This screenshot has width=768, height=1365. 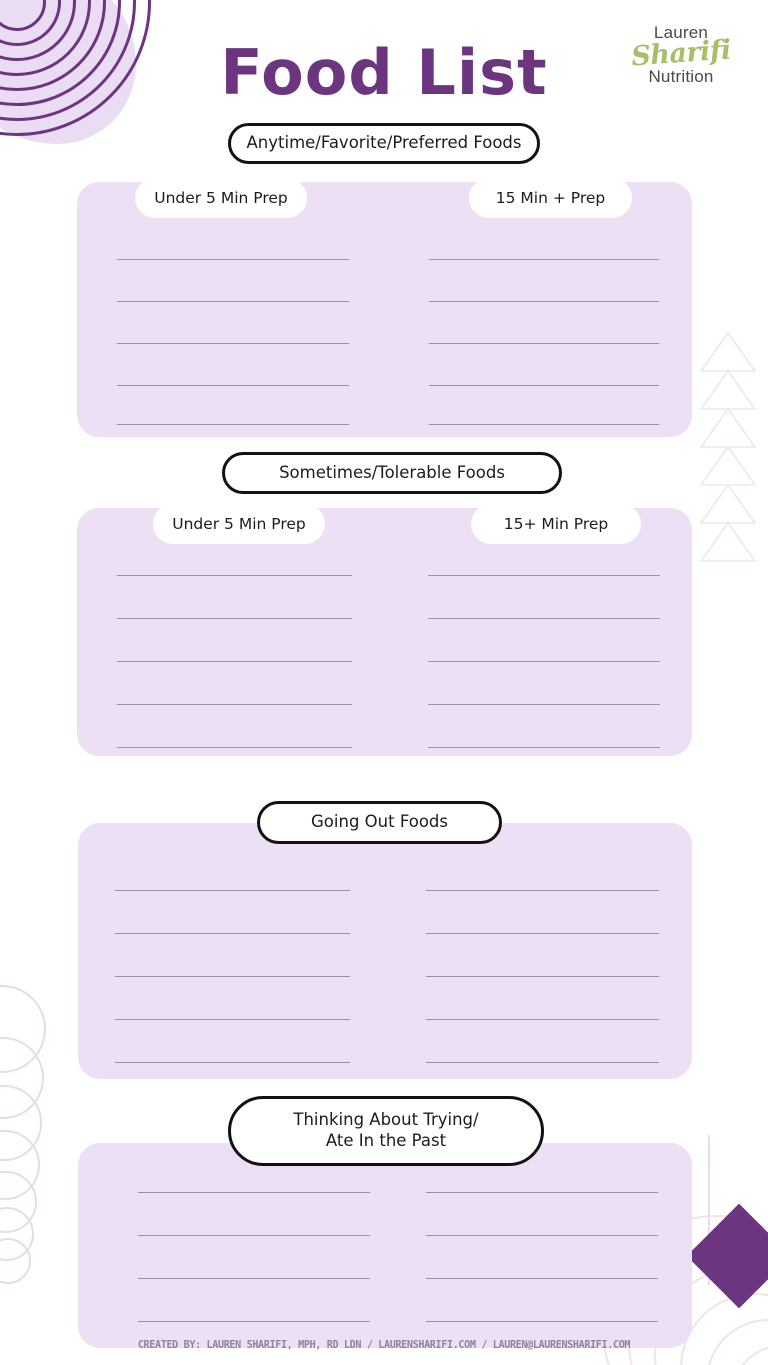 I want to click on page-title: Food List, so click(x=384, y=72).